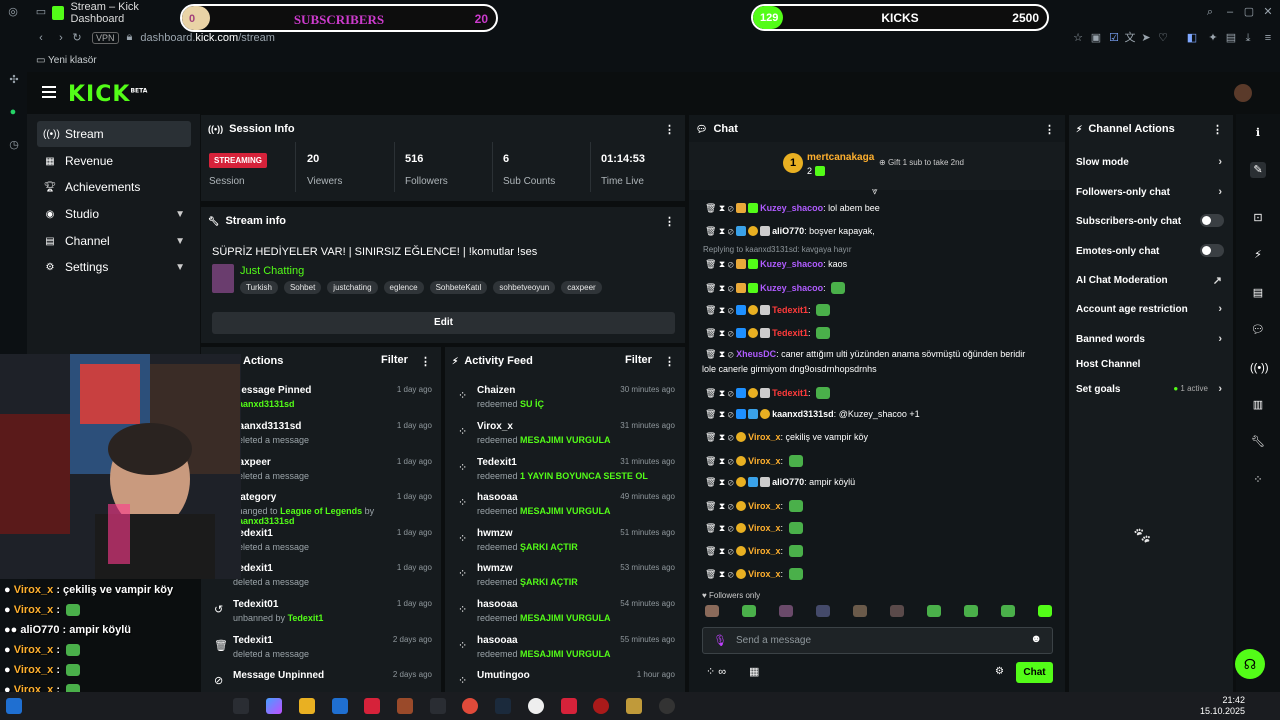  What do you see at coordinates (1258, 405) in the screenshot?
I see `layout-icon: ▥` at bounding box center [1258, 405].